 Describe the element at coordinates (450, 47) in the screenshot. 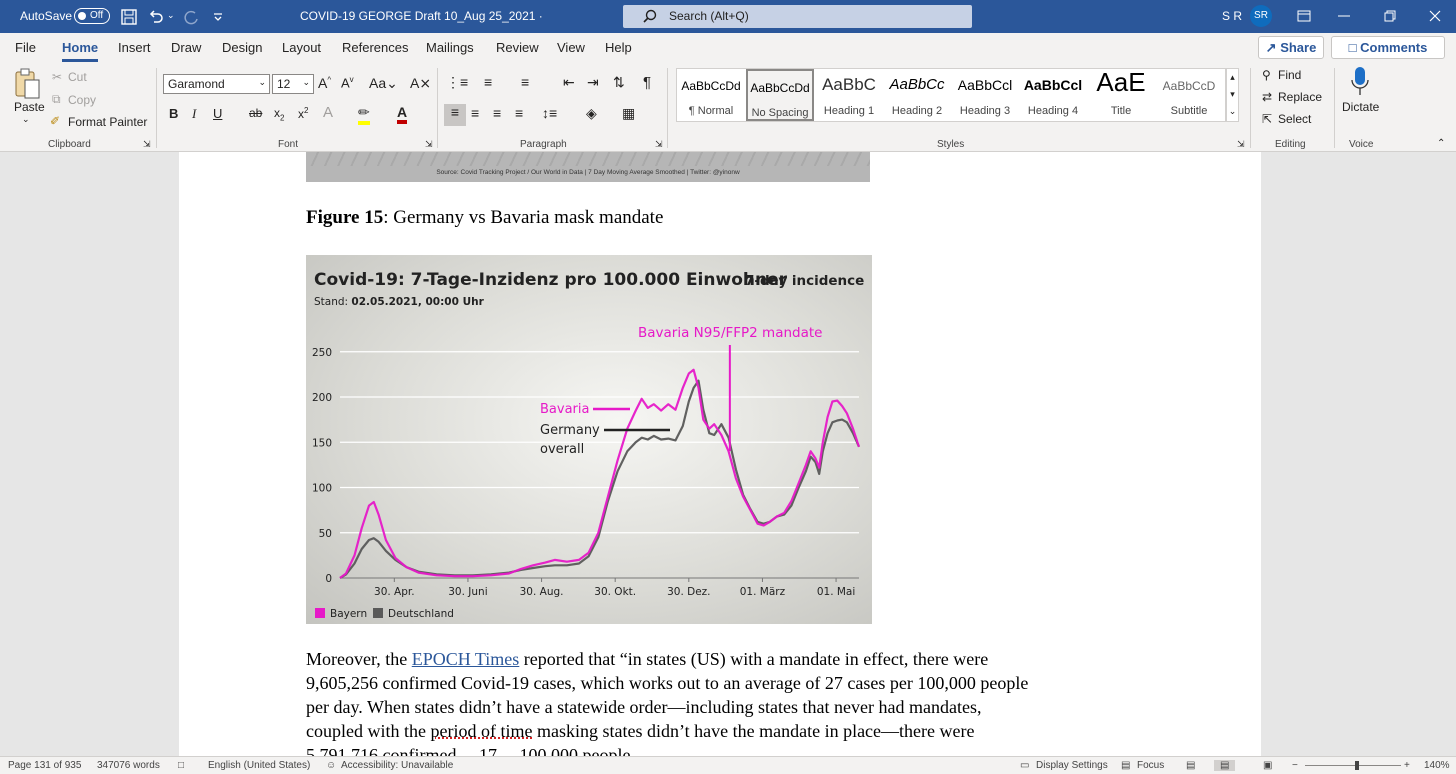

I see `tab-mailings: Mailings` at that location.